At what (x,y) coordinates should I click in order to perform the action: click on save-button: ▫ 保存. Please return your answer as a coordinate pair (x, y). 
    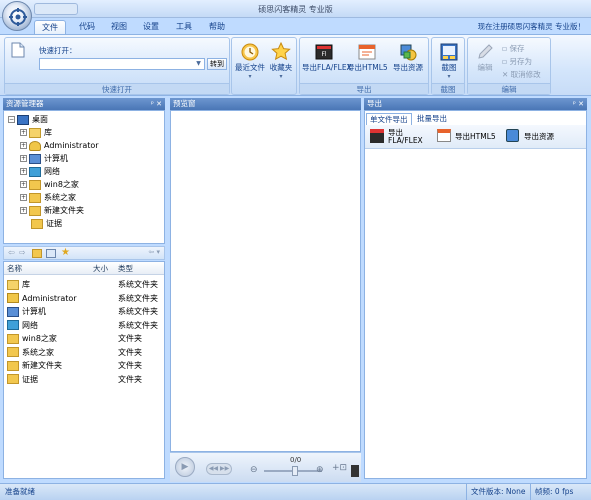
    Looking at the image, I should click on (513, 48).